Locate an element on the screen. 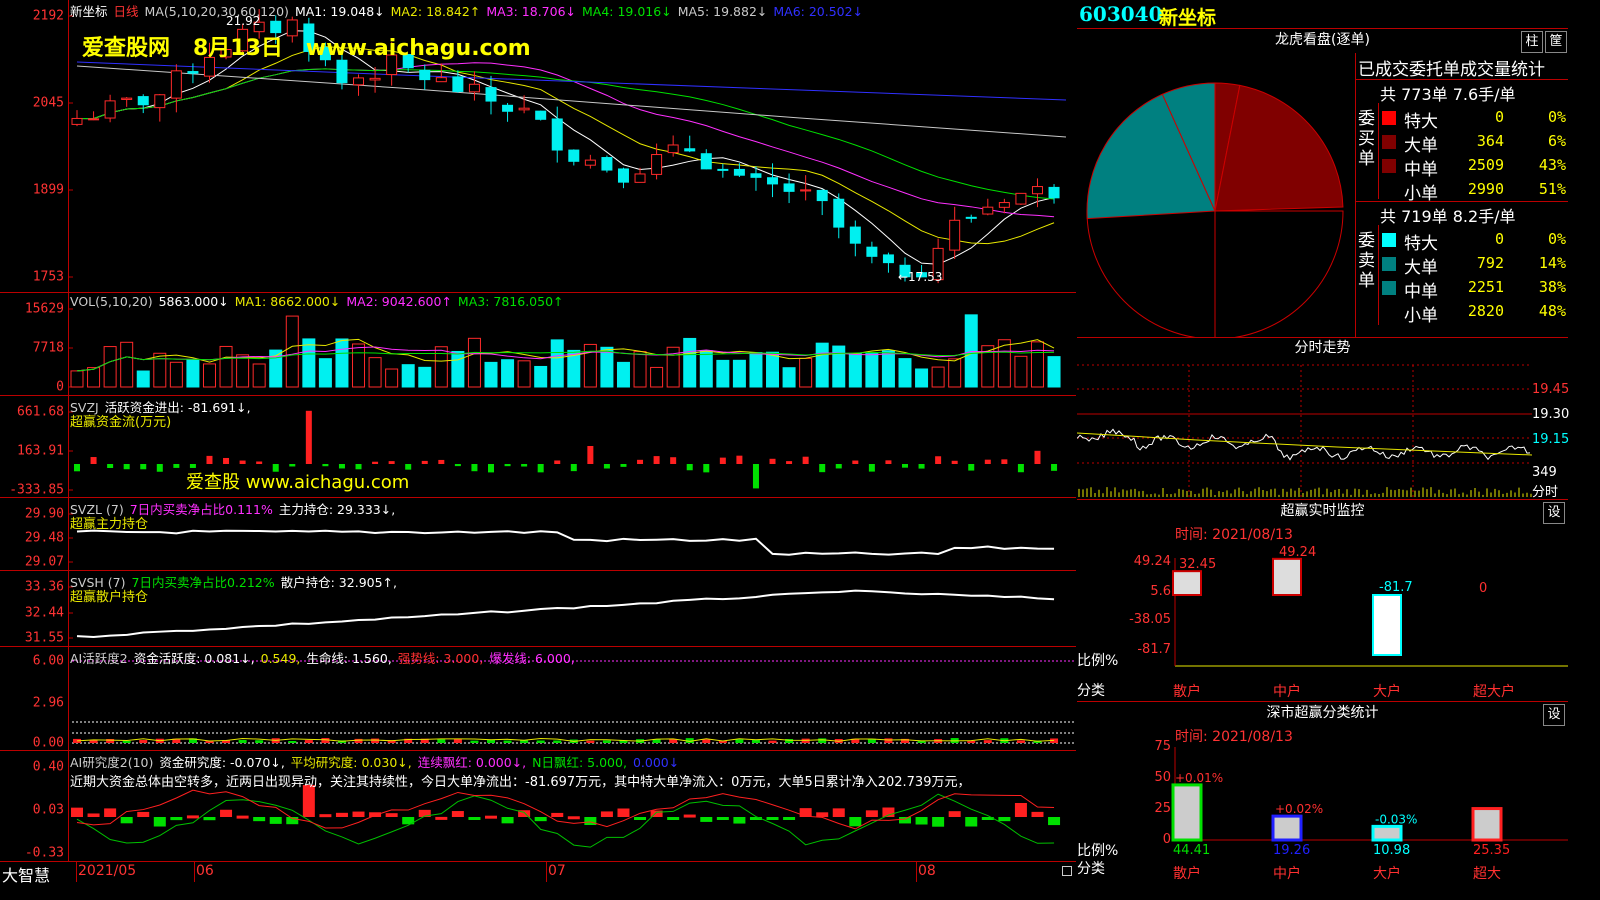 This screenshot has height=900, width=1600. stock-title-name: 新坐标 is located at coordinates (1188, 18).